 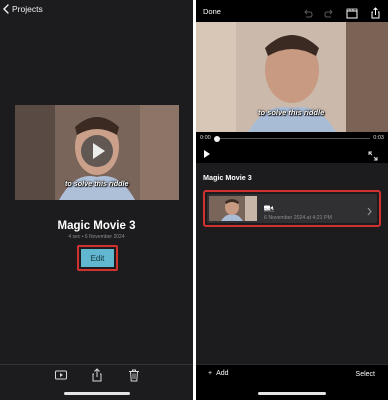 What do you see at coordinates (212, 11) in the screenshot?
I see `done-button: Done` at bounding box center [212, 11].